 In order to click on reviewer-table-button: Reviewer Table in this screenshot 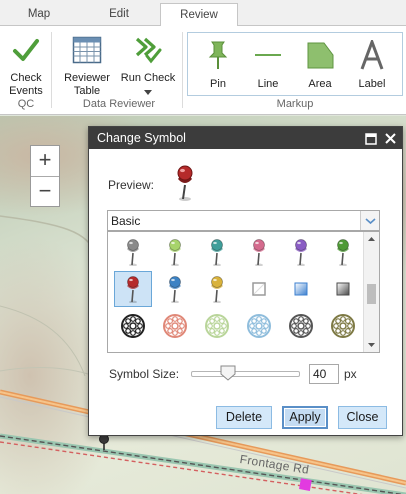, I will do `click(87, 67)`.